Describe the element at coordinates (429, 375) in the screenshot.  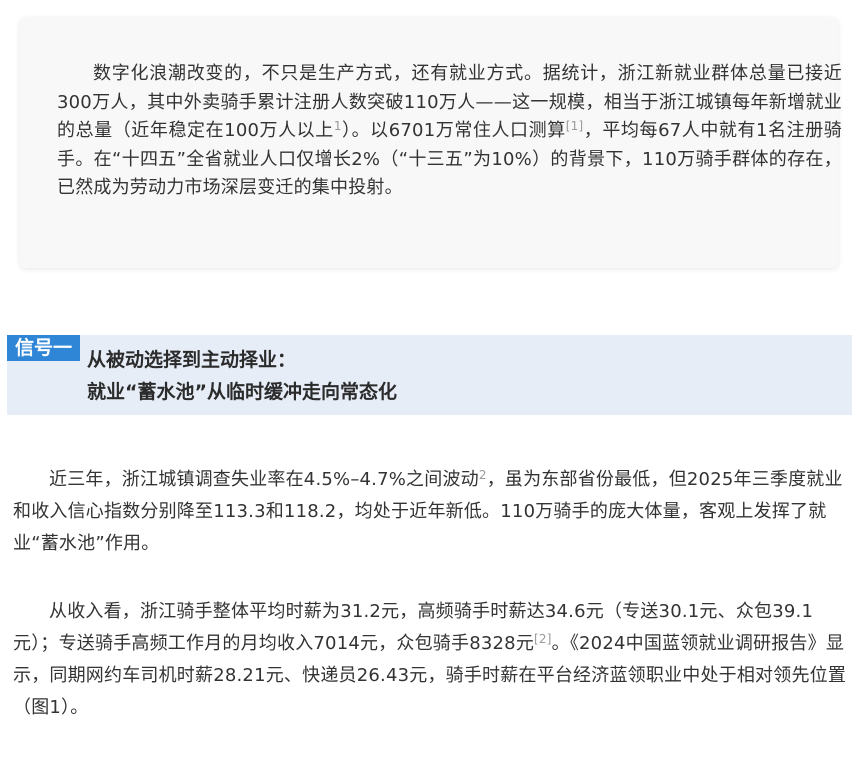
I see `section-header: 信号一 从被动选择到主动择业： 就业“蓄水池”从临时缓冲走向常态化` at that location.